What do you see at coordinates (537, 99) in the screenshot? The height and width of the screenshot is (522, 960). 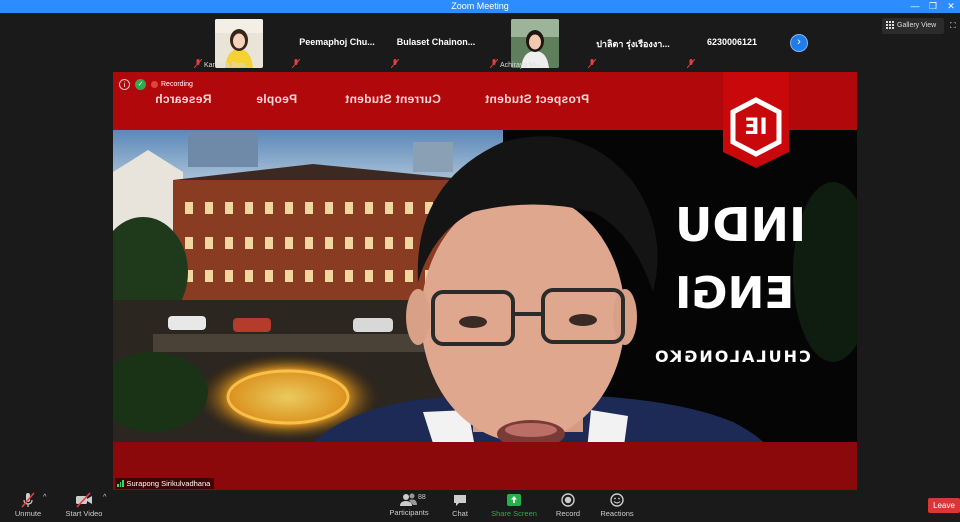 I see `nav-prospect-student: Prospect Student` at bounding box center [537, 99].